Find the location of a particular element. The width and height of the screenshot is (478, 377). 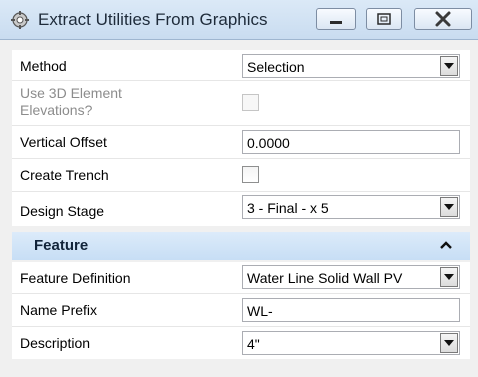

vertical-offset-row: Vertical Offset 0.0000 is located at coordinates (241, 142).